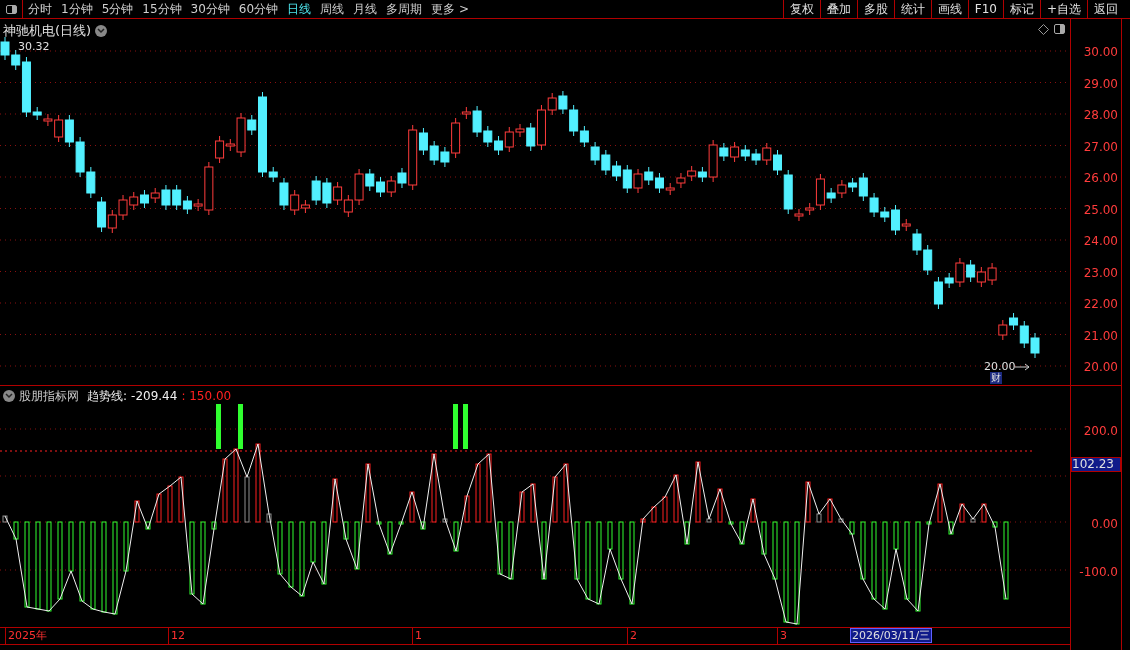 This screenshot has width=1130, height=650. What do you see at coordinates (1100, 336) in the screenshot?
I see `price-axis-label: 21.00` at bounding box center [1100, 336].